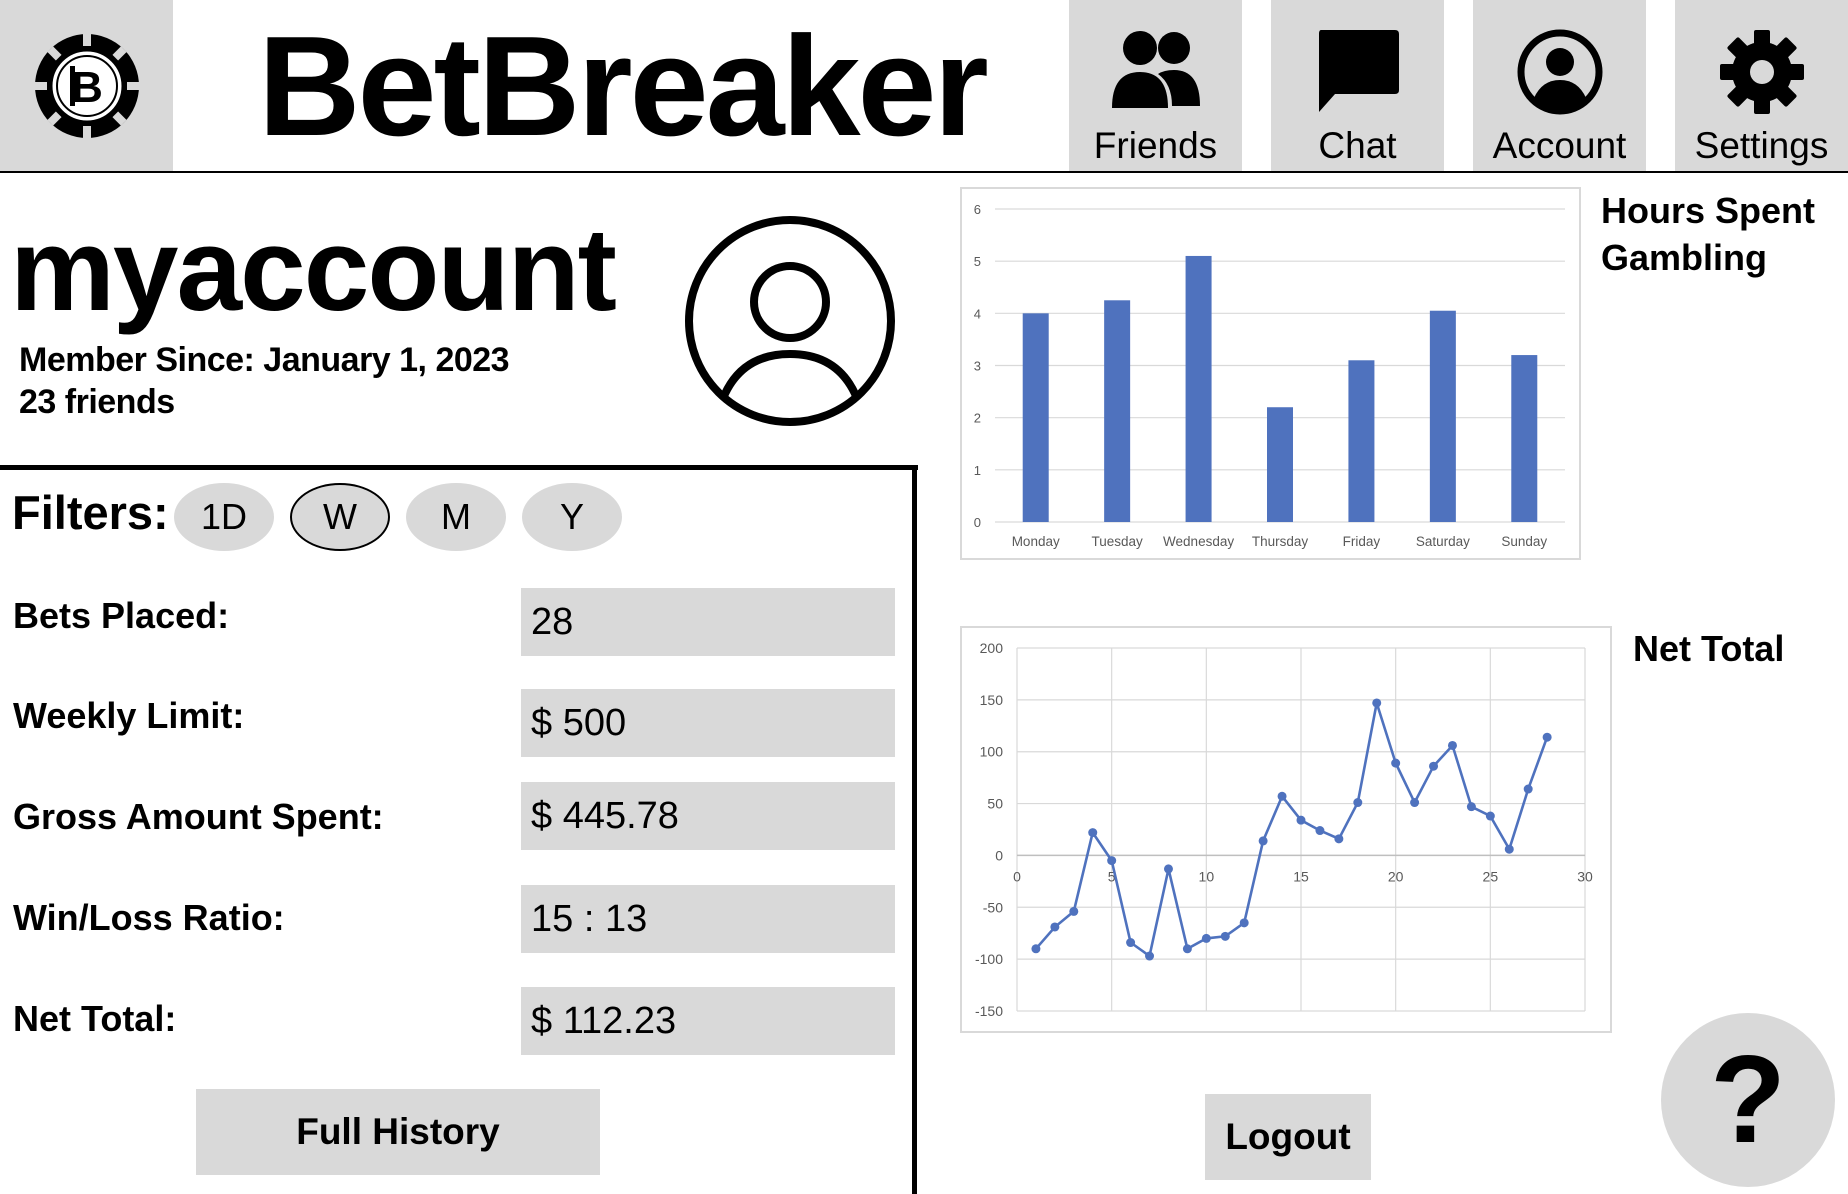 The height and width of the screenshot is (1194, 1848). What do you see at coordinates (708, 1021) in the screenshot?
I see `net-total-value: $ 112.23` at bounding box center [708, 1021].